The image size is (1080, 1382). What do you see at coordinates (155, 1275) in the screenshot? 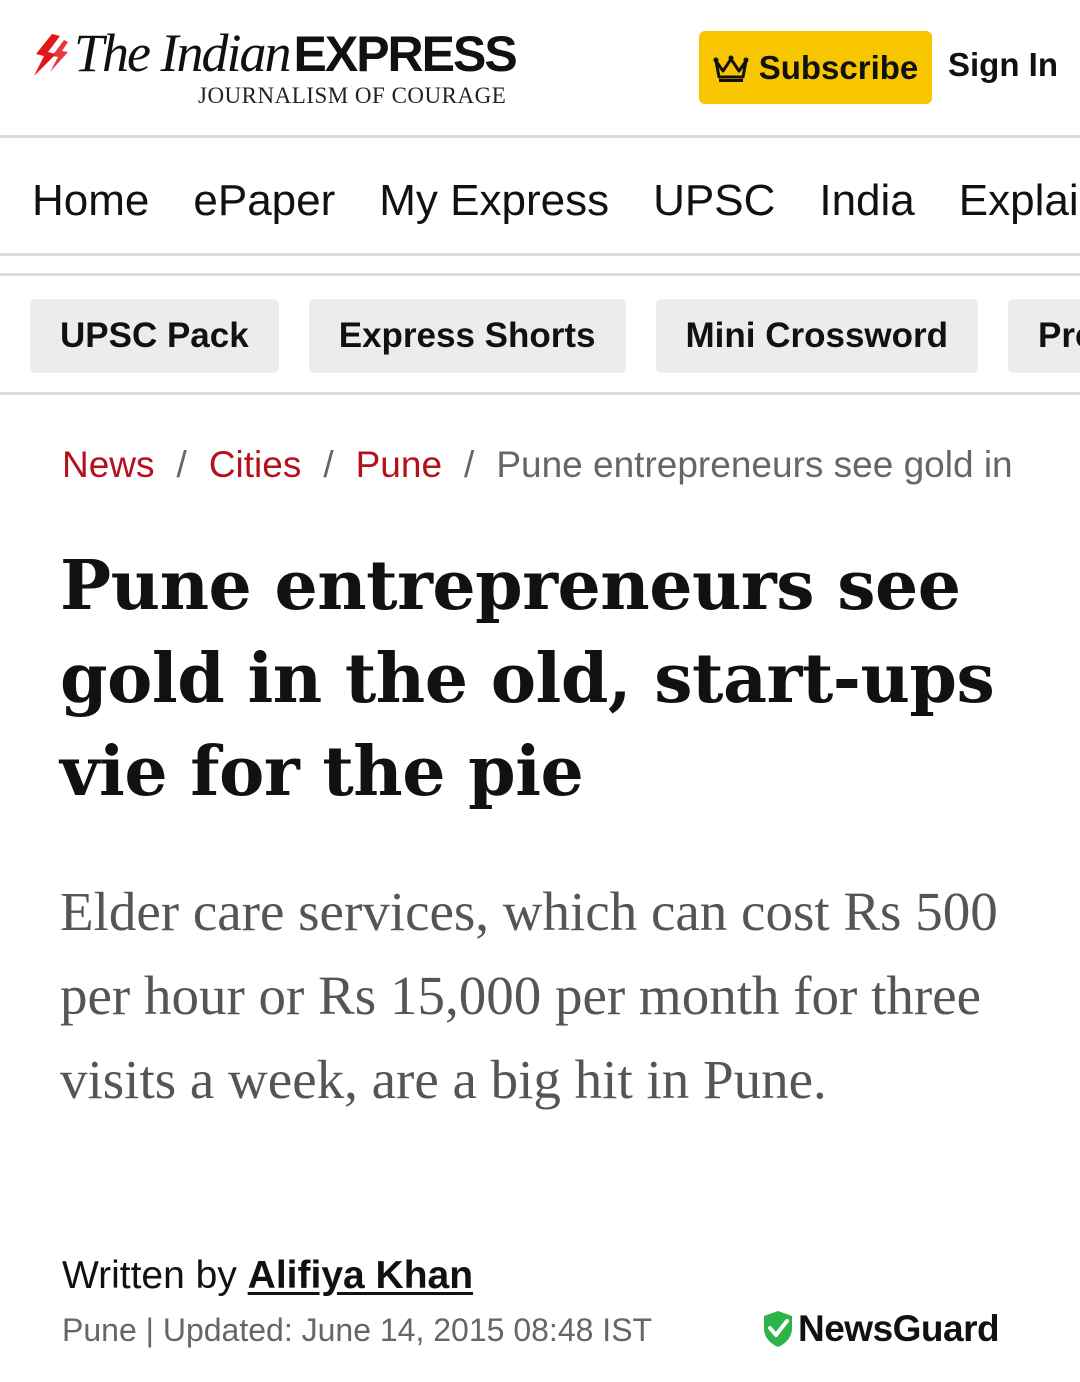
I see `byline-prefix: Written by` at bounding box center [155, 1275].